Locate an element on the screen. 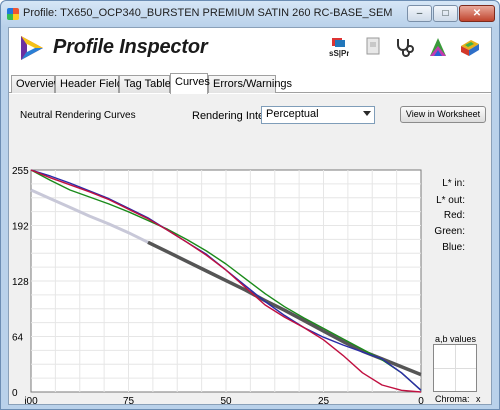  l-in-readout: L* in: is located at coordinates (453, 183).